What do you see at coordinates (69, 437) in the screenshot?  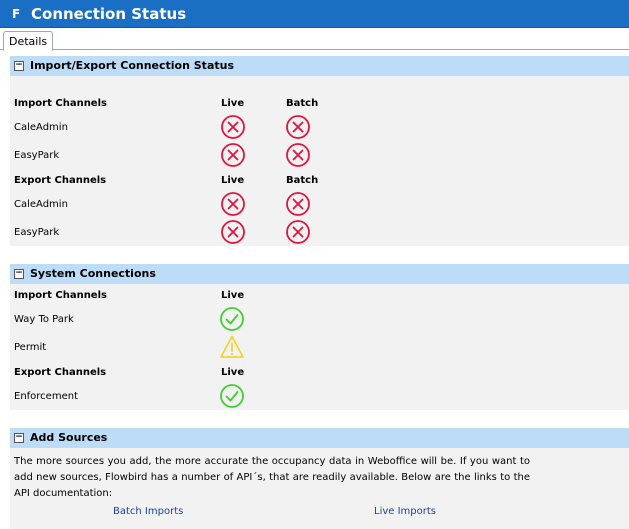 I see `section-title-add-sources: Add Sources` at bounding box center [69, 437].